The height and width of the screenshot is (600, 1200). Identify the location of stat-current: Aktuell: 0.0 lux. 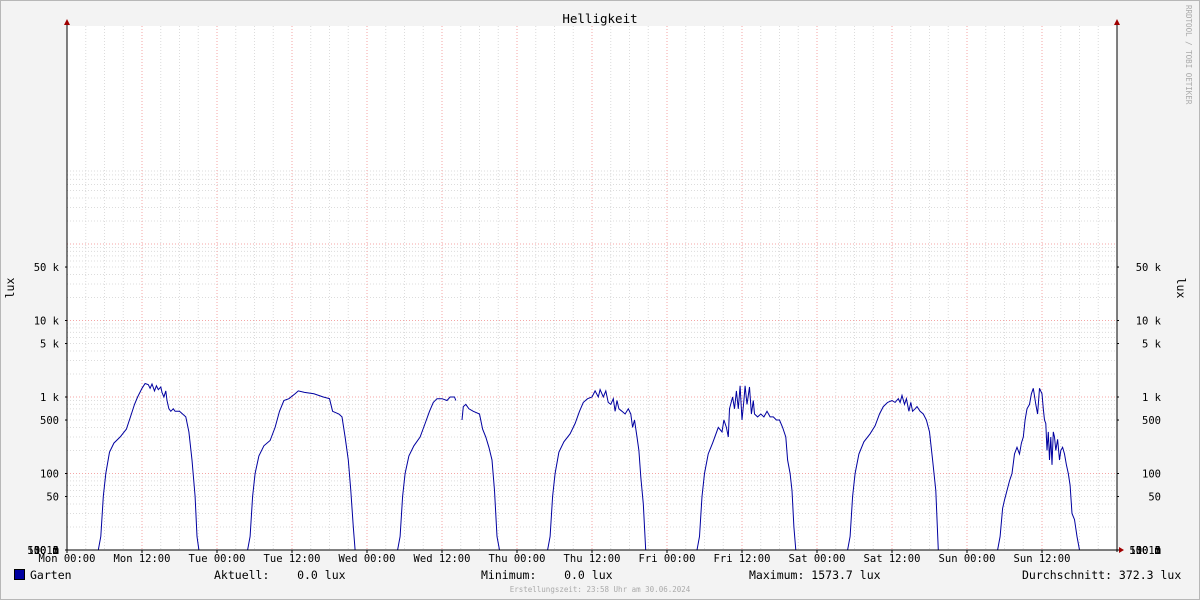
(280, 575).